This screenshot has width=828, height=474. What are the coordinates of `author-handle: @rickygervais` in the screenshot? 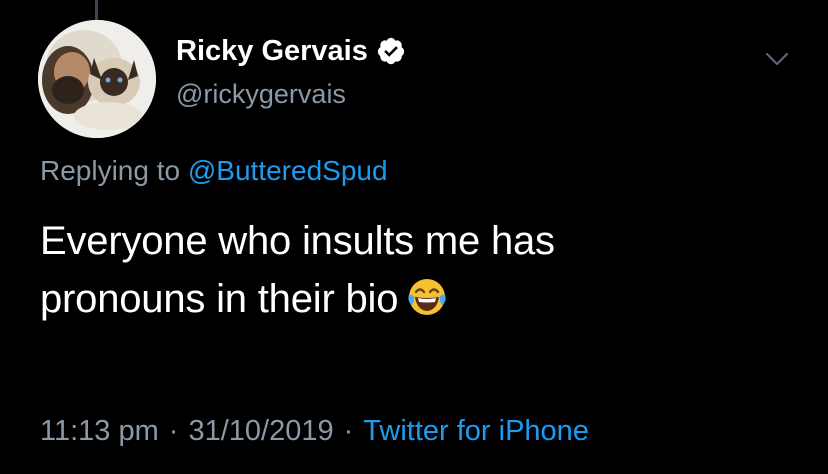 It's located at (261, 94).